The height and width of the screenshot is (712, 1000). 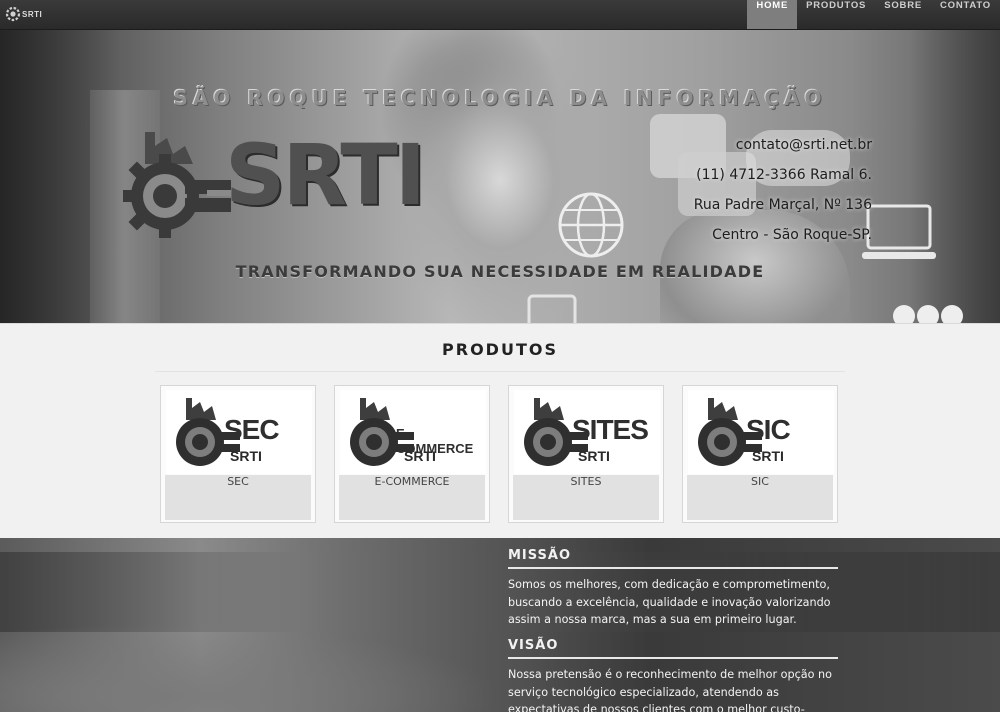 What do you see at coordinates (177, 185) in the screenshot?
I see `gear-factory-icon` at bounding box center [177, 185].